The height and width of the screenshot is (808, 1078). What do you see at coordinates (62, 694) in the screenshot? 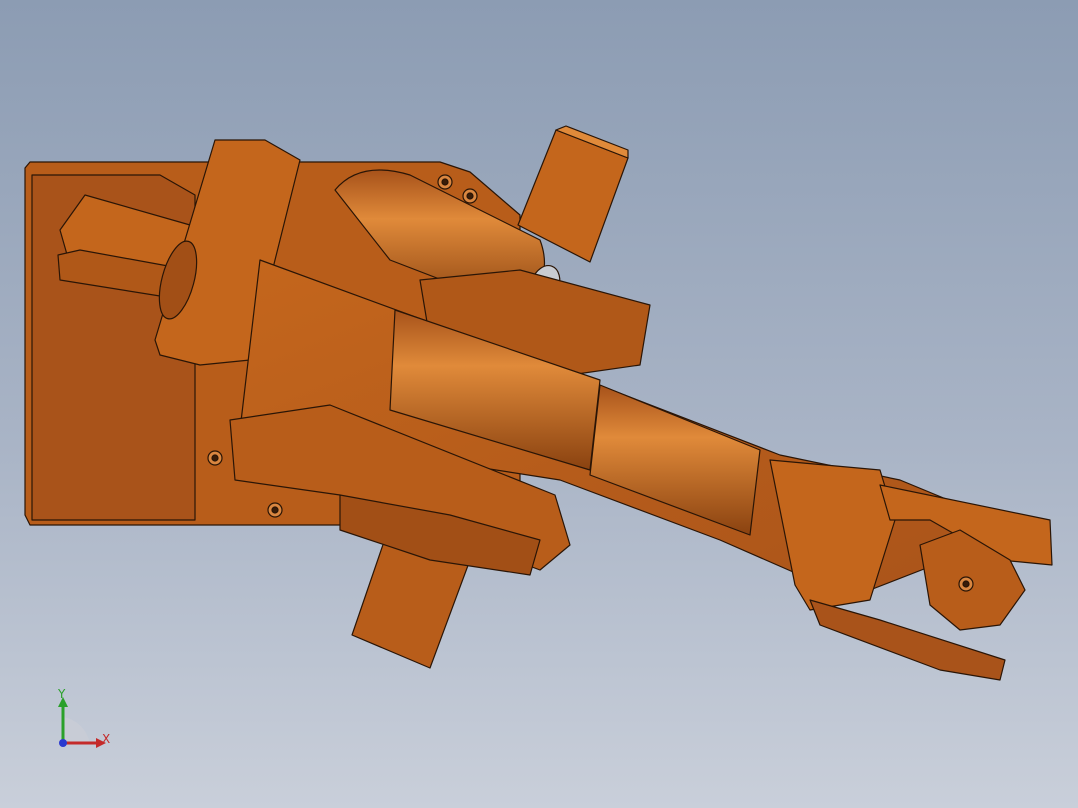
I see `y-axis-label: Y` at bounding box center [62, 694].